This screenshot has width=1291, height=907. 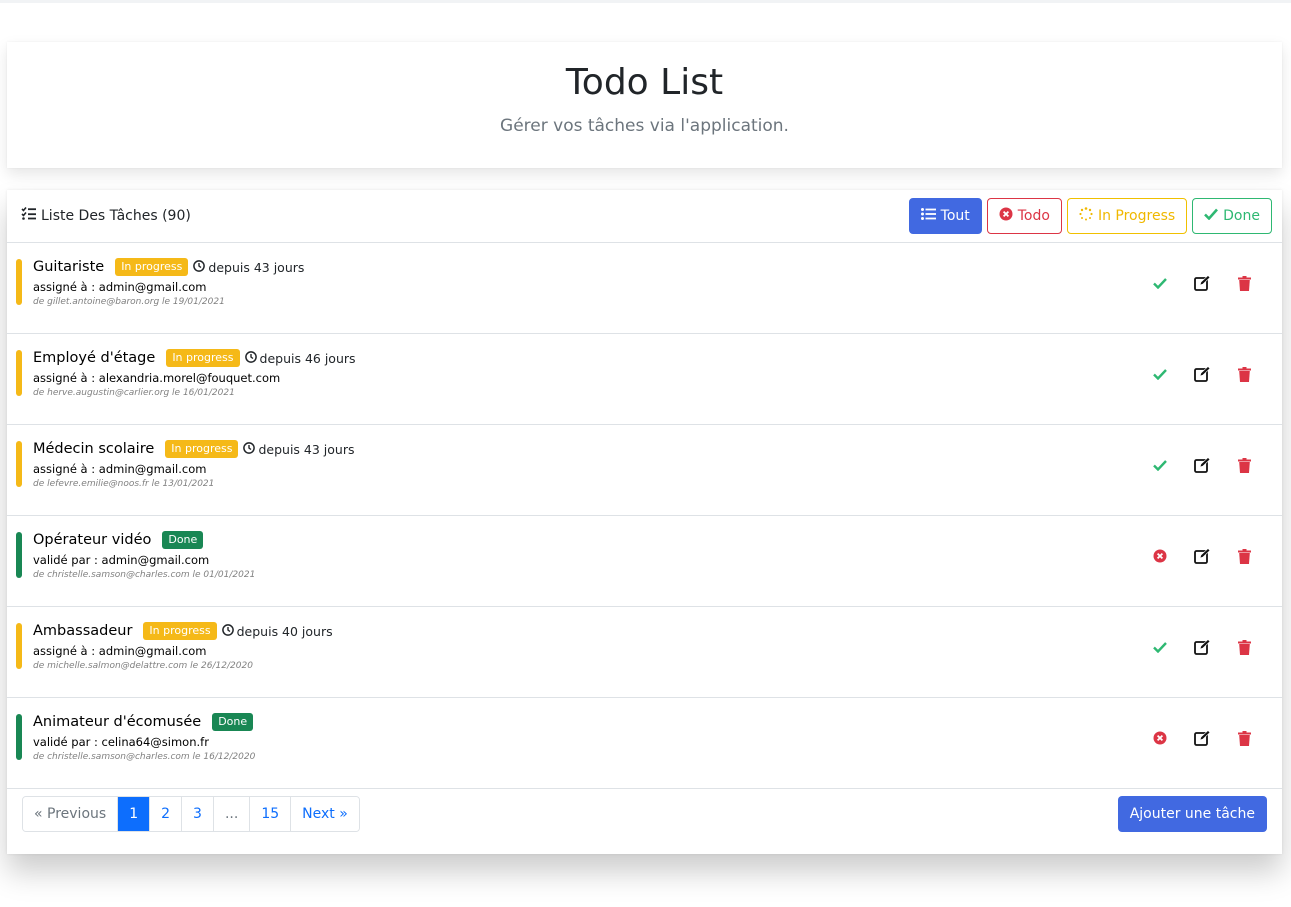 What do you see at coordinates (1241, 216) in the screenshot?
I see `filter-done-label: Done` at bounding box center [1241, 216].